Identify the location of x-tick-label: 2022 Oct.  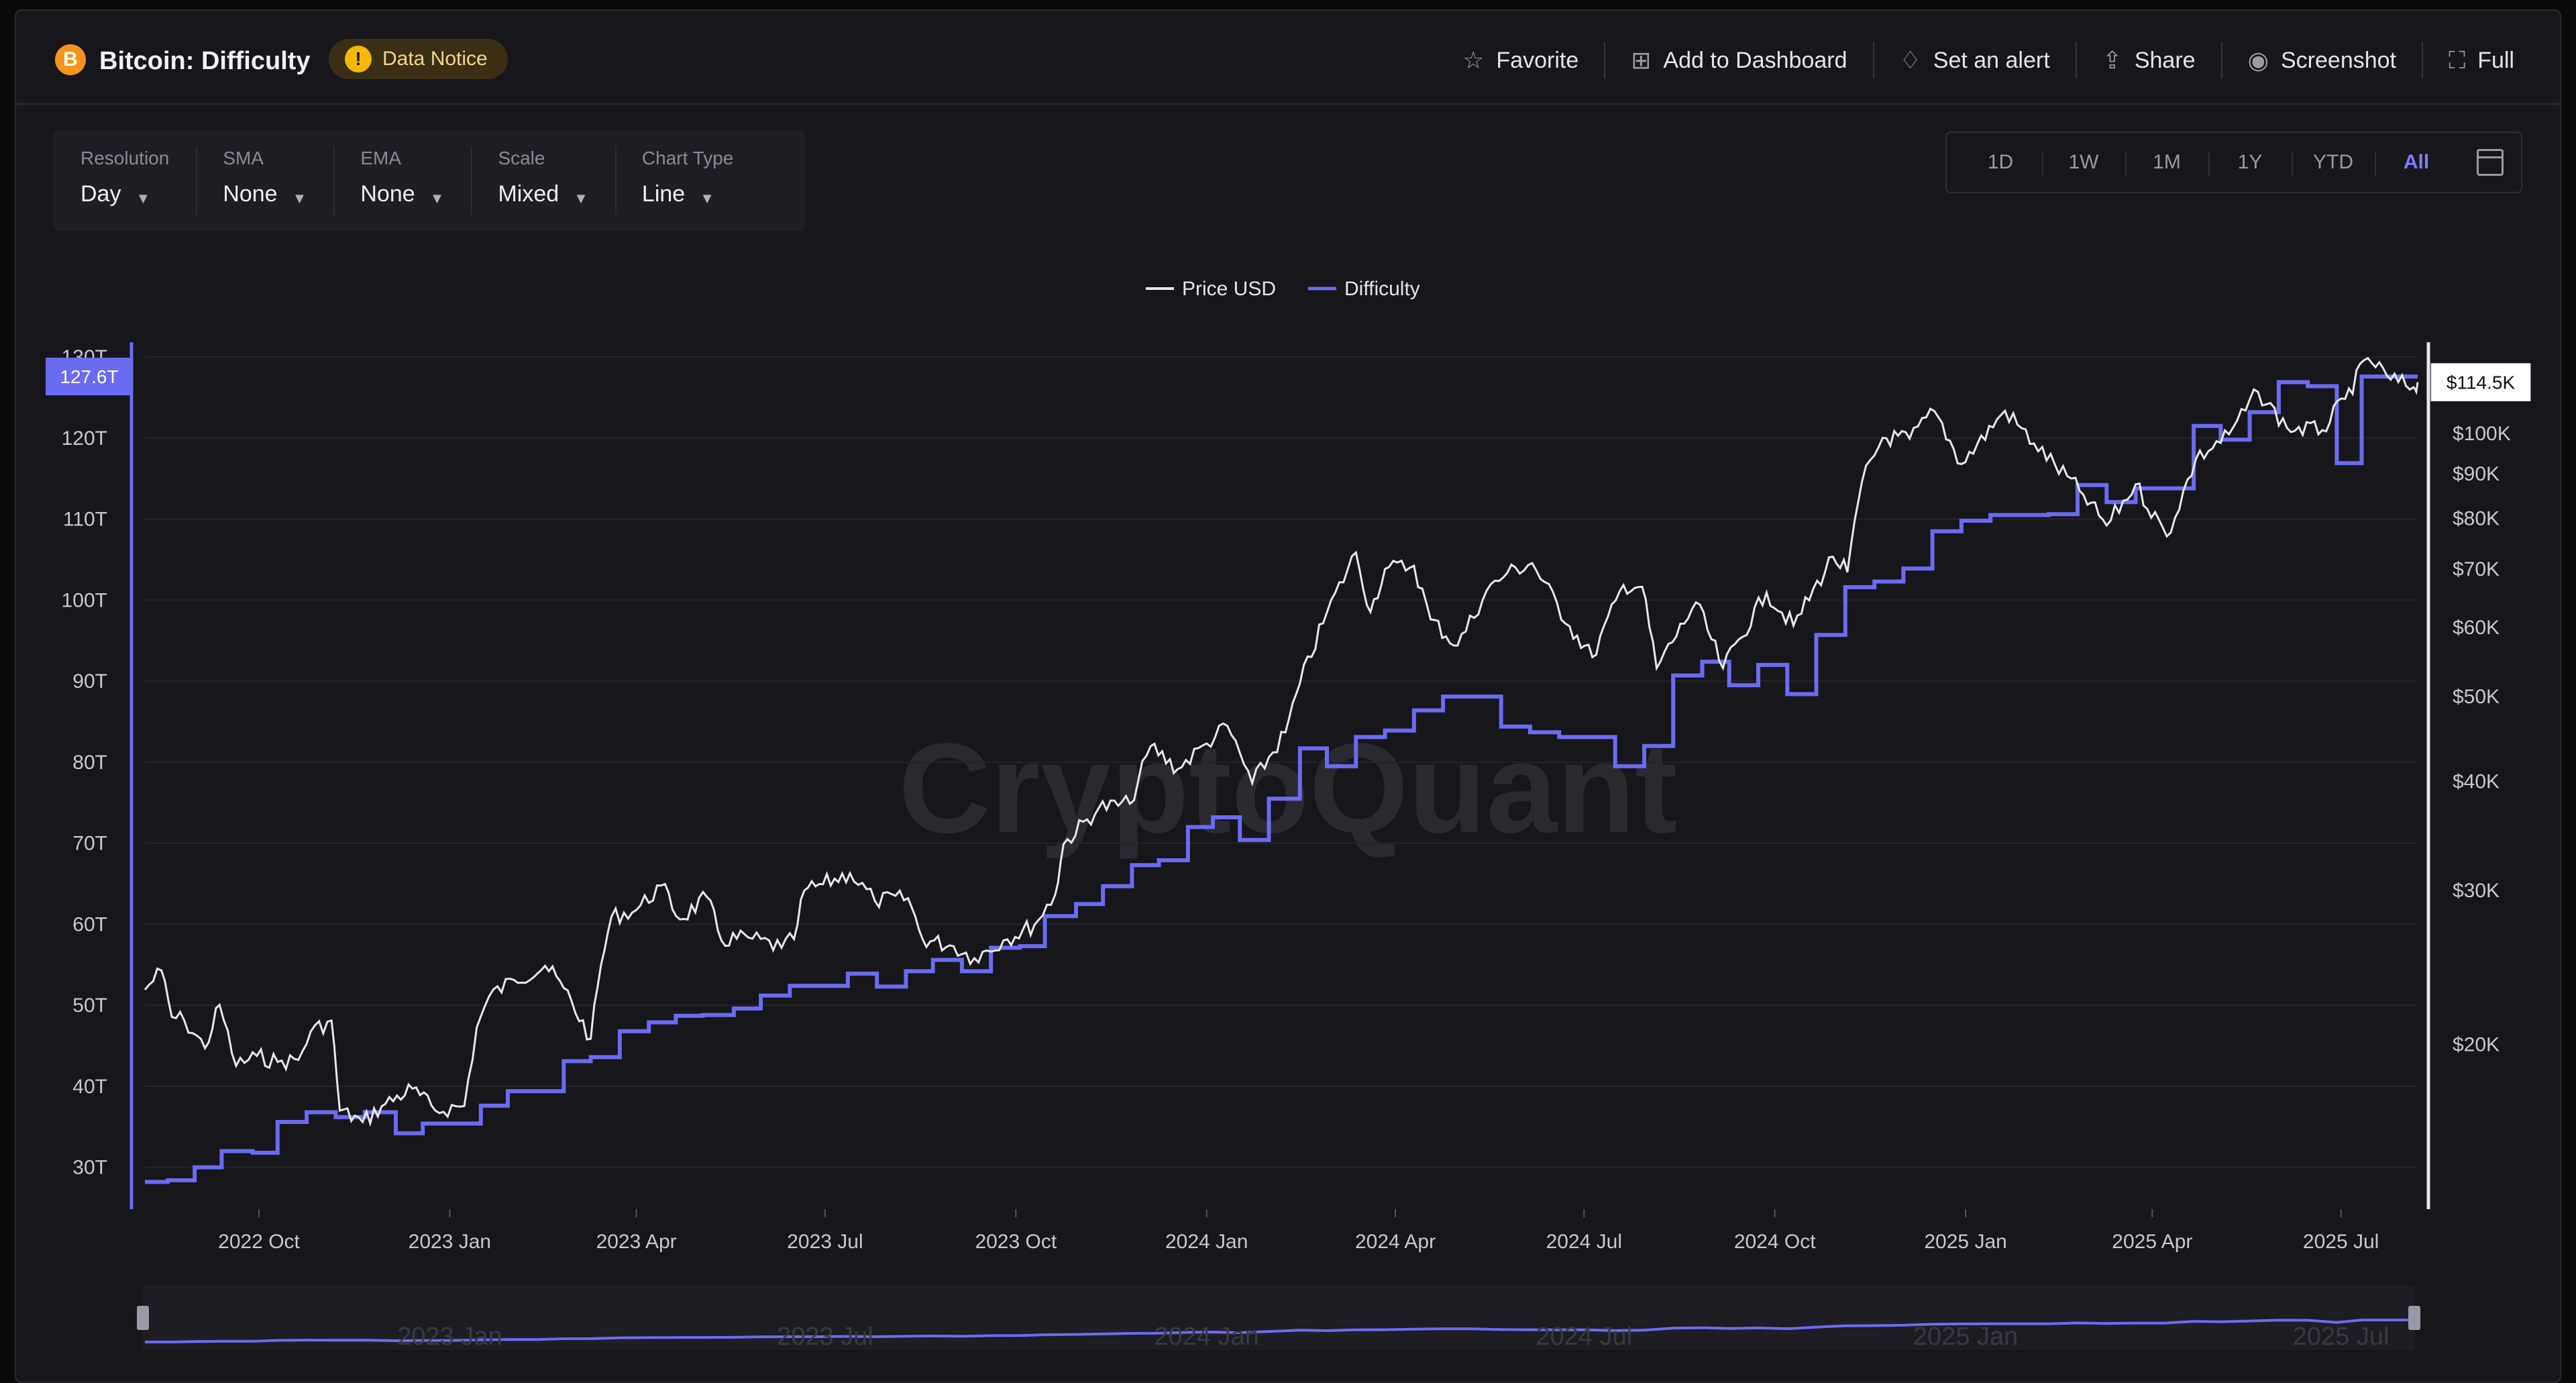
(259, 1242).